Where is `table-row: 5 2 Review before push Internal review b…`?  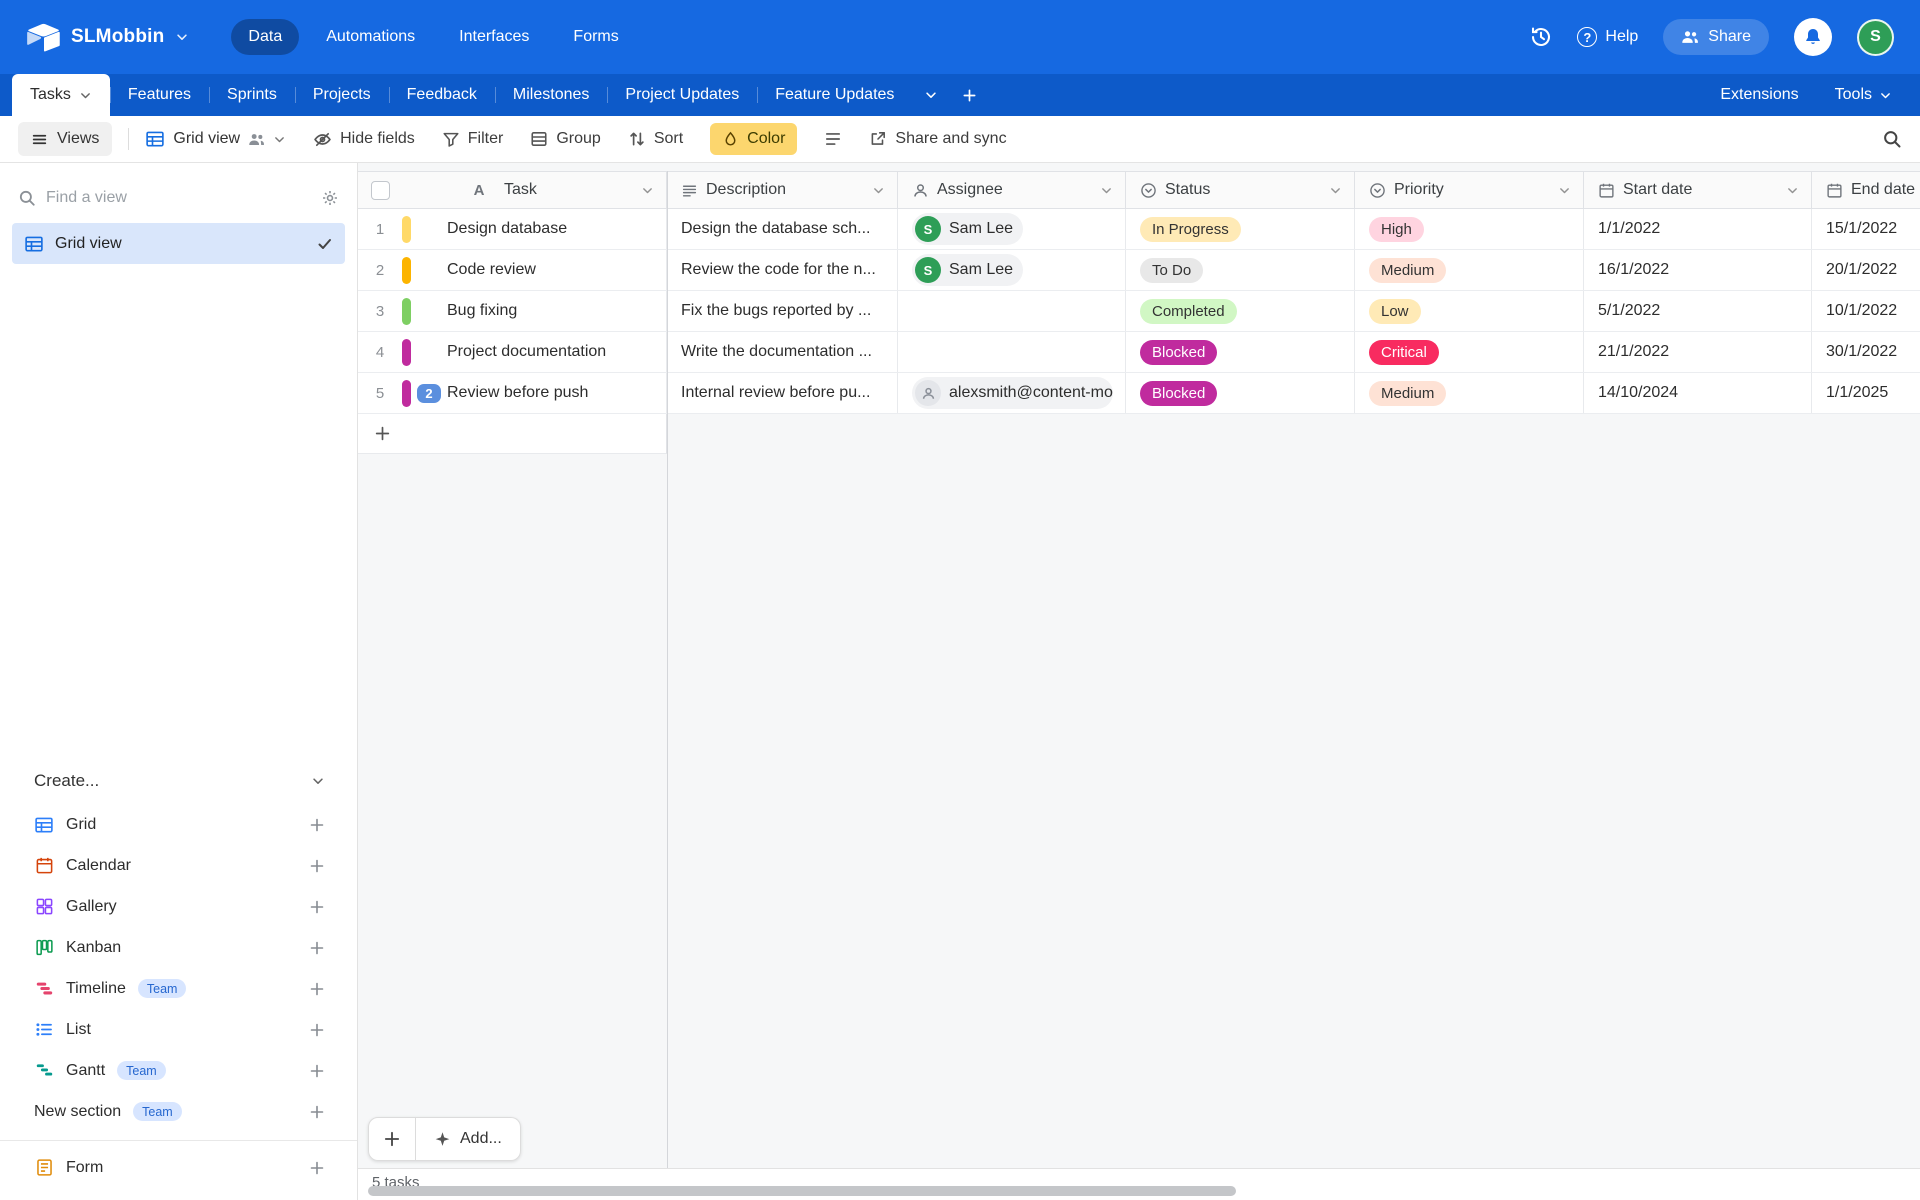
table-row: 5 2 Review before push Internal review b… is located at coordinates (1139, 393).